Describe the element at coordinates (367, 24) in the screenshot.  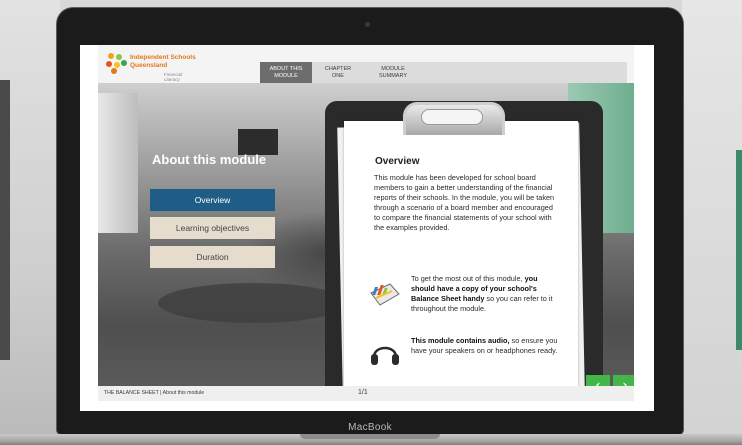
I see `camera-icon` at that location.